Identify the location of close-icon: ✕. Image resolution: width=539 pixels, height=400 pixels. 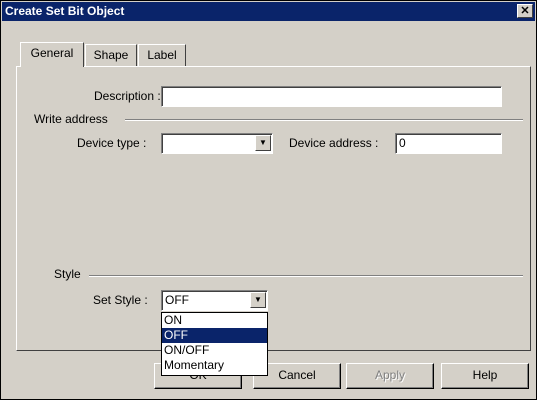
(525, 11).